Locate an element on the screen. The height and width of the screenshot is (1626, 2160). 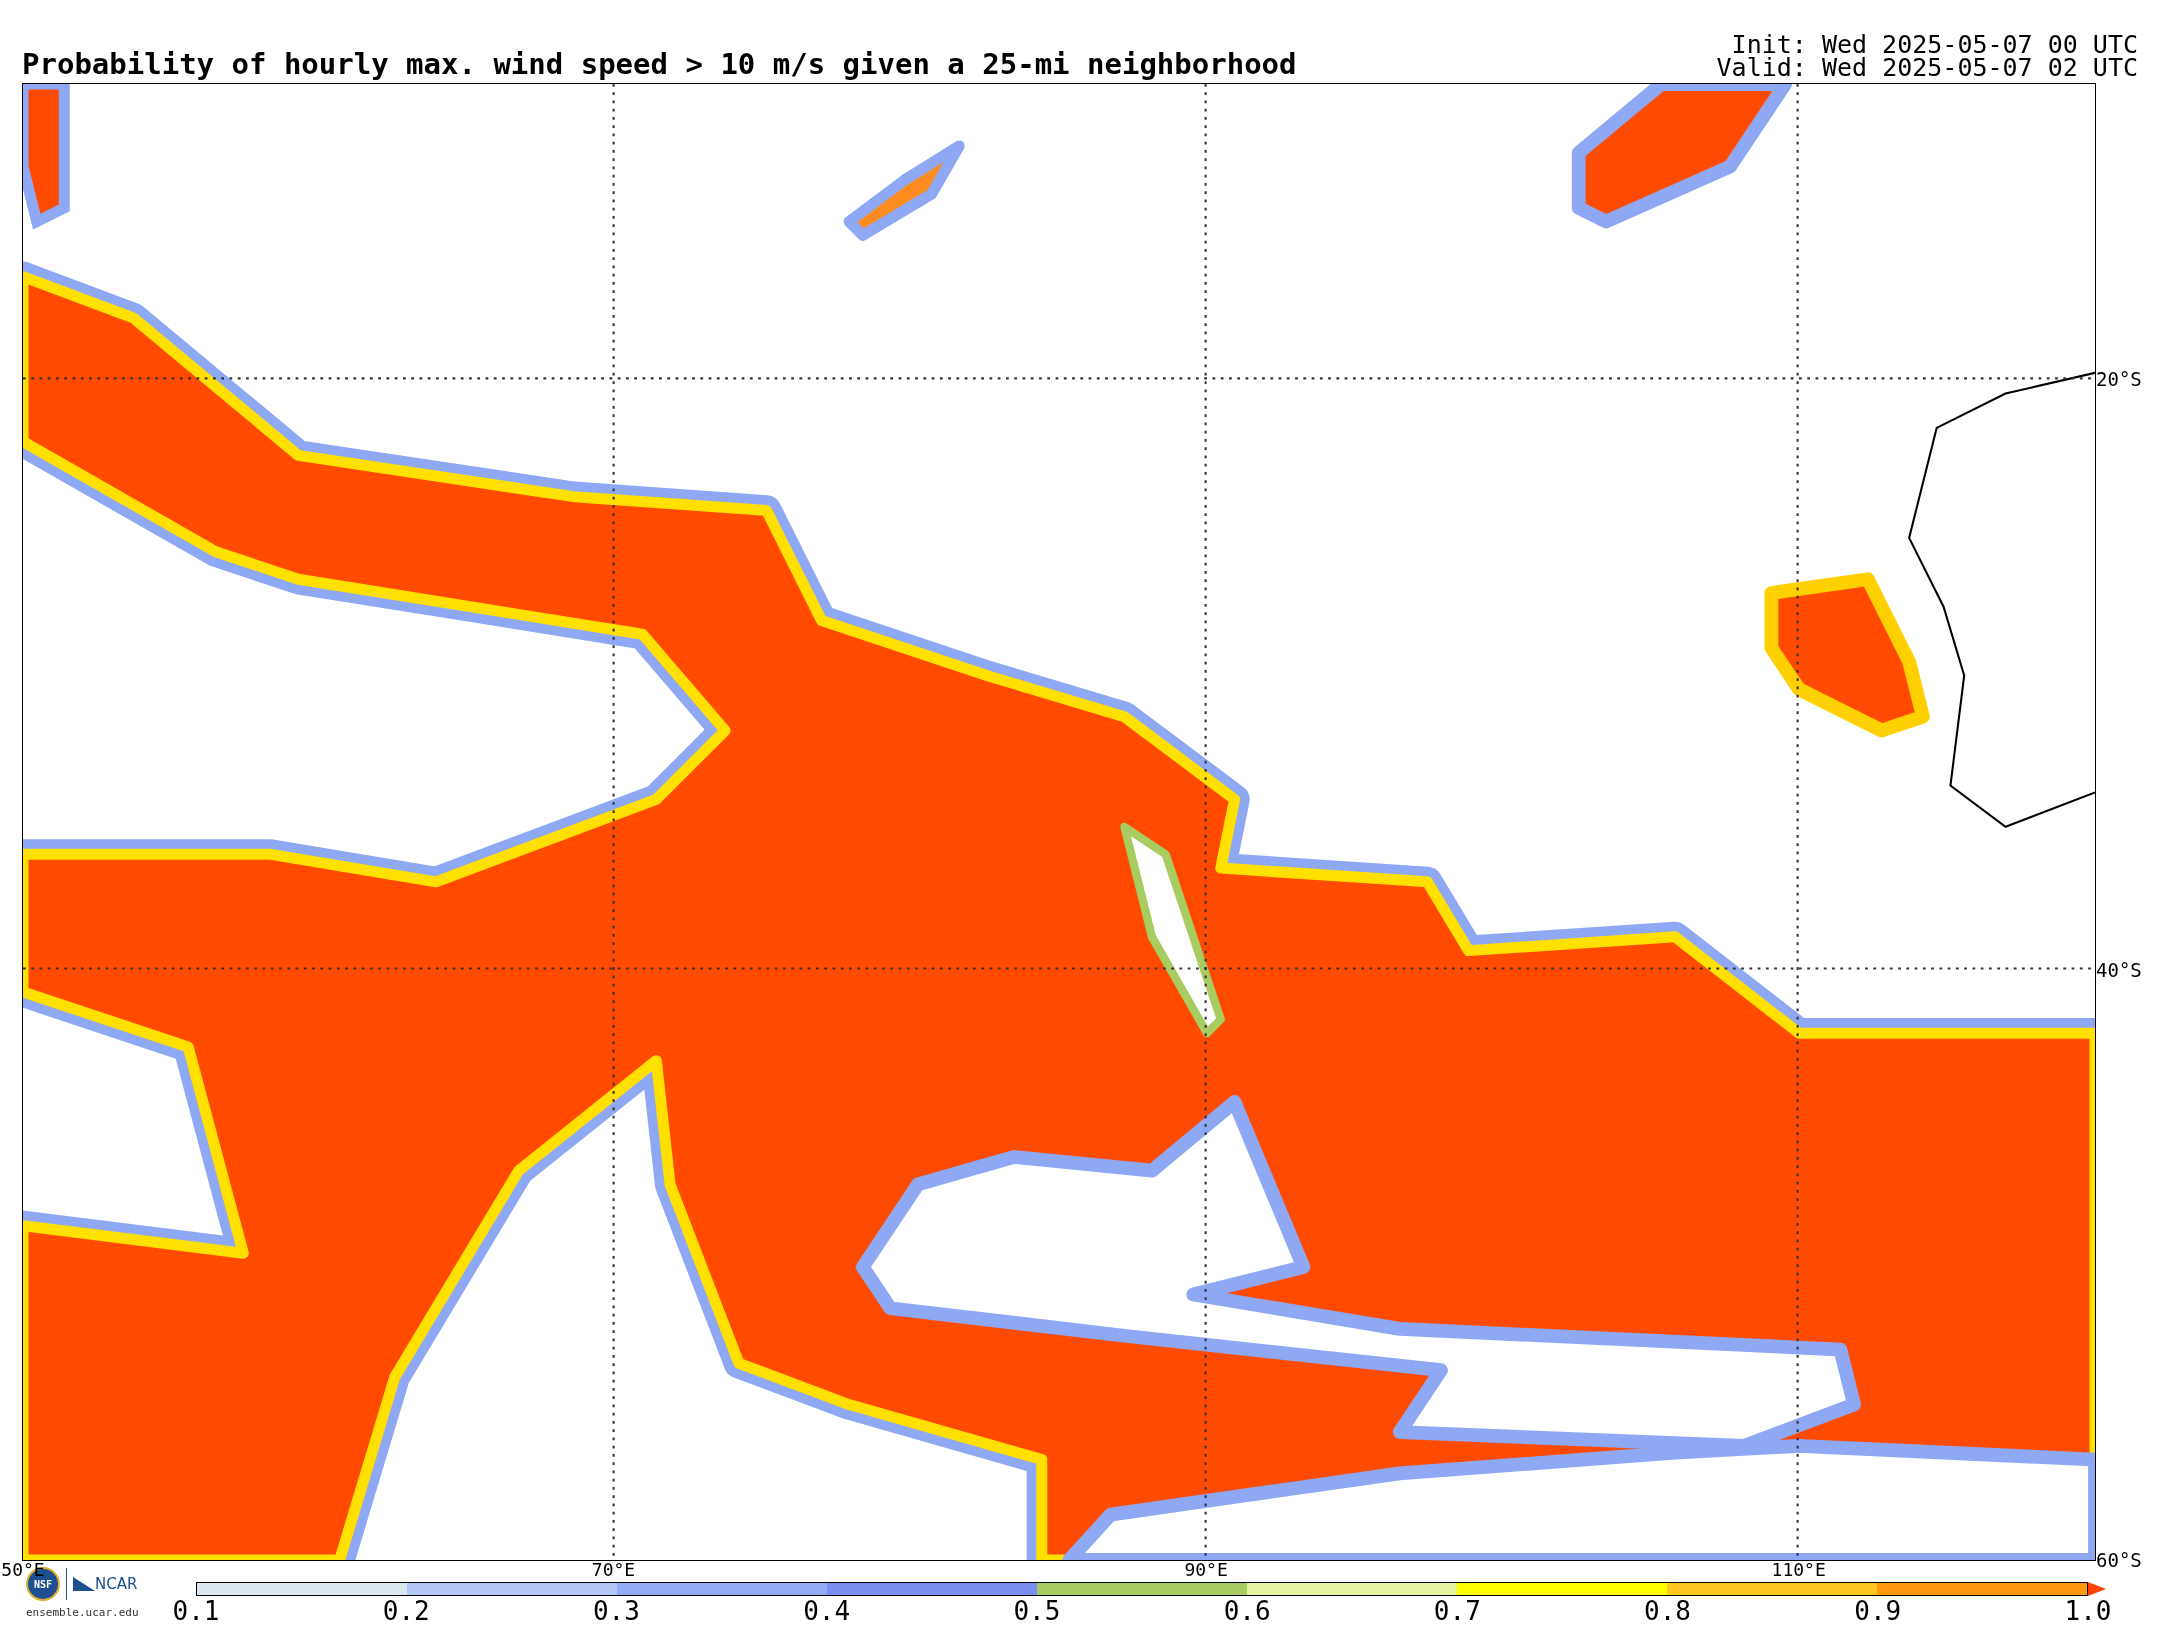
scale-tick-label: 0.4 is located at coordinates (827, 1611).